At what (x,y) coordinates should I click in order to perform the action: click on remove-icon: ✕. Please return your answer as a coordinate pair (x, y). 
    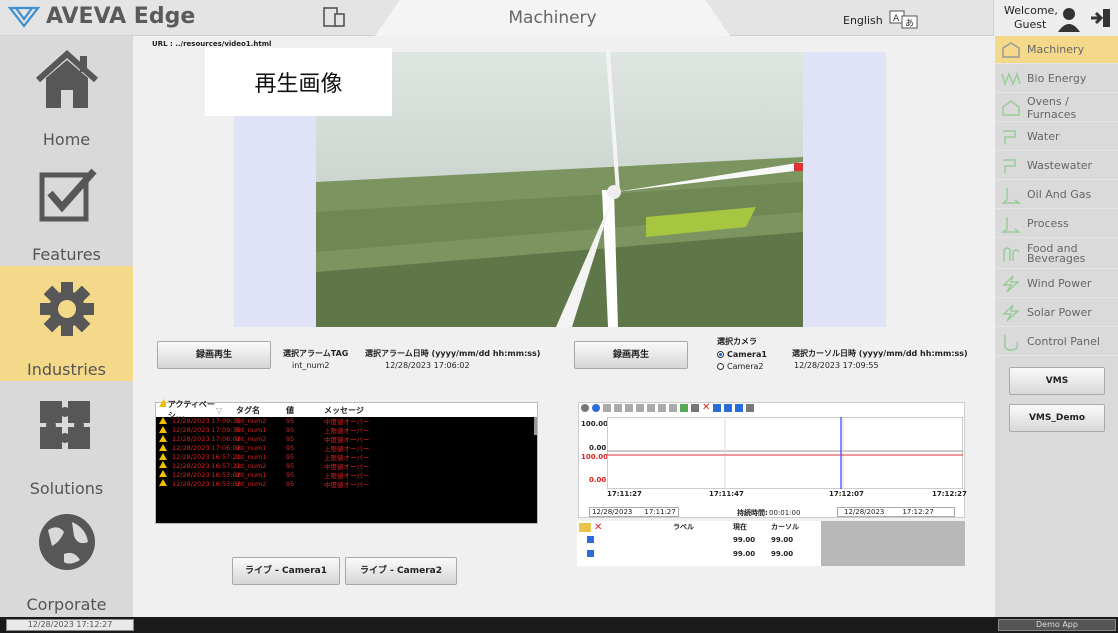
    Looking at the image, I should click on (598, 527).